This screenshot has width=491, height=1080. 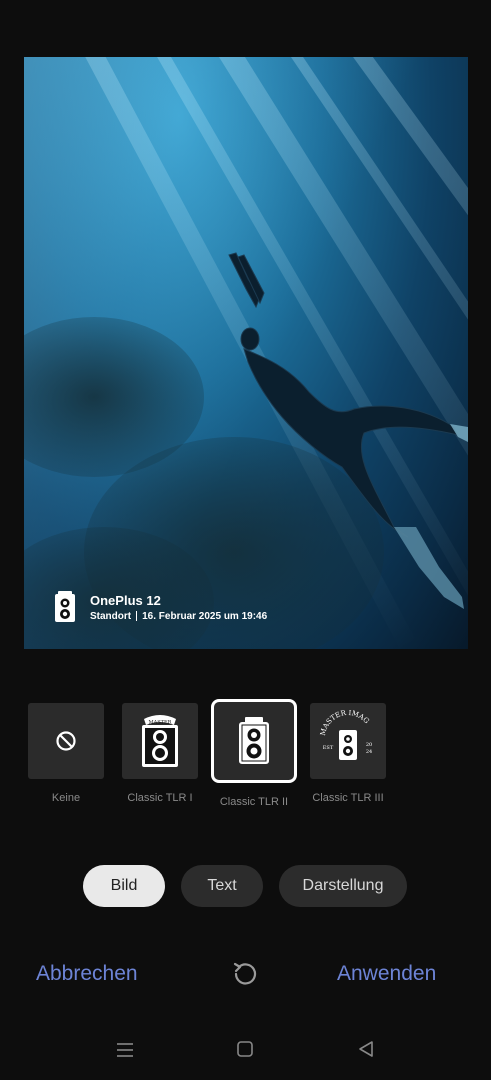 I want to click on template-thumbnail, so click(x=66, y=741).